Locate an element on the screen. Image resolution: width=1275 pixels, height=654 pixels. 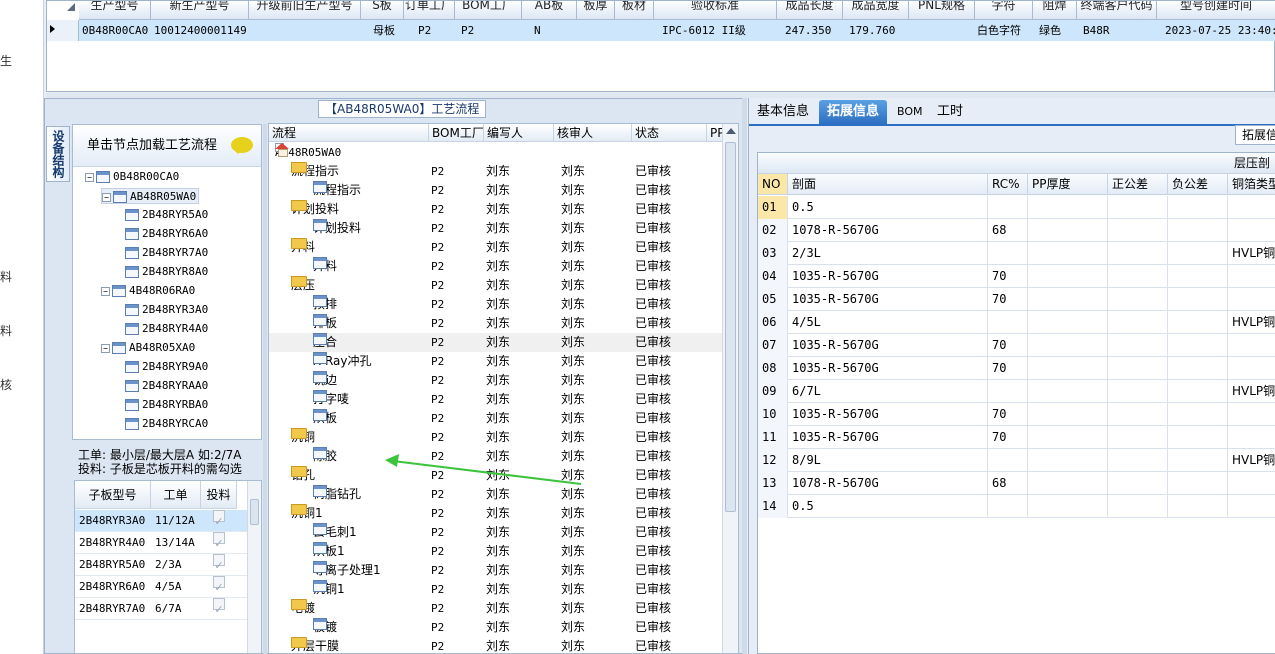
col-header: NO is located at coordinates (773, 184).